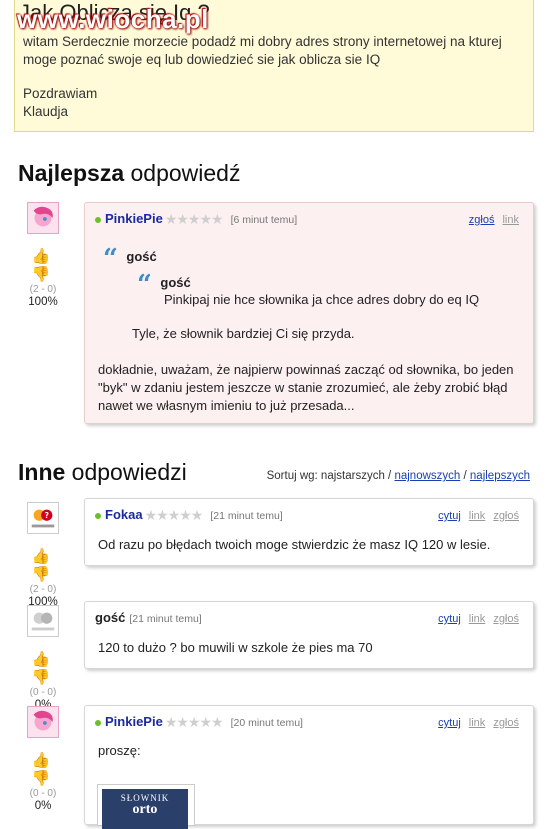 The image size is (556, 829). What do you see at coordinates (145, 809) in the screenshot?
I see `dictionary-image-caption: orto` at bounding box center [145, 809].